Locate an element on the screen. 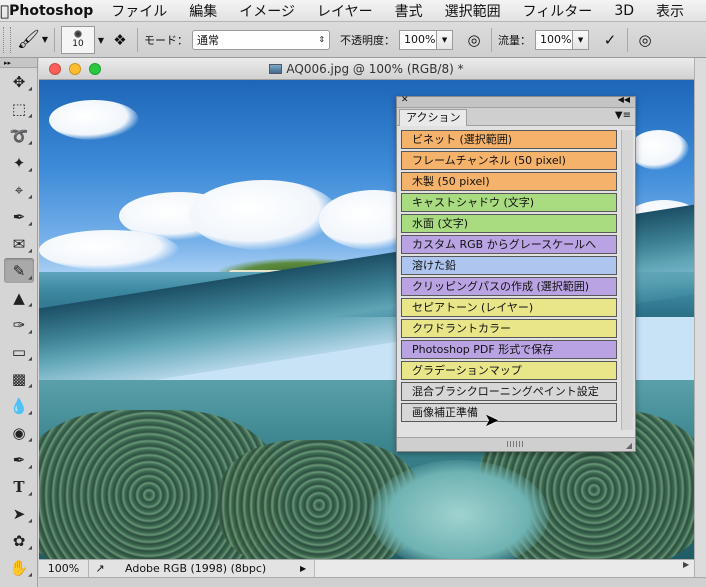 The height and width of the screenshot is (587, 706). action-button: セピアトーン (レイヤー) is located at coordinates (509, 307).